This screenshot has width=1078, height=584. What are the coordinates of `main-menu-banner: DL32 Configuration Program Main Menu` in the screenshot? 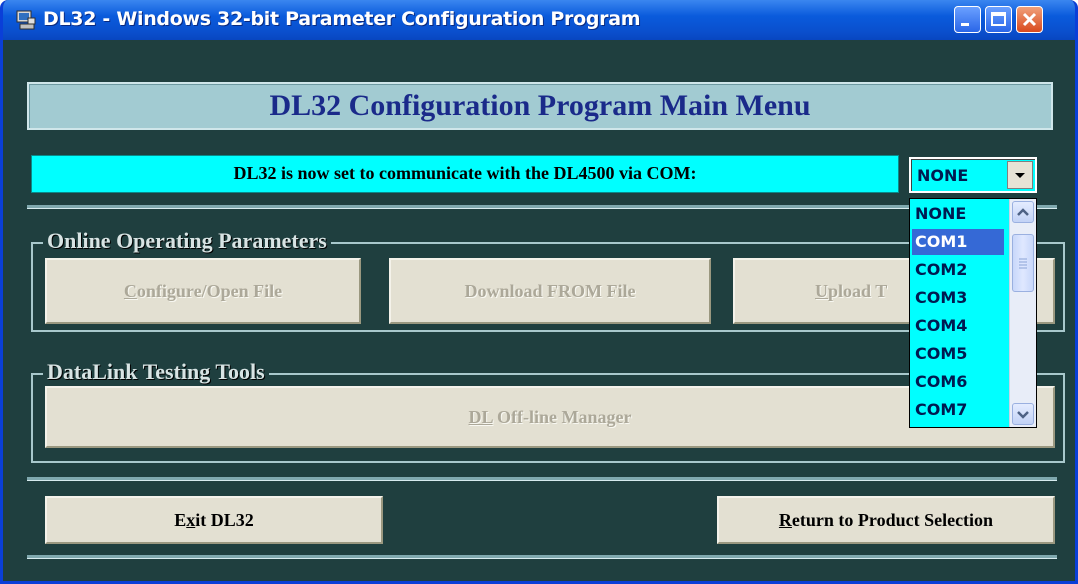 It's located at (540, 106).